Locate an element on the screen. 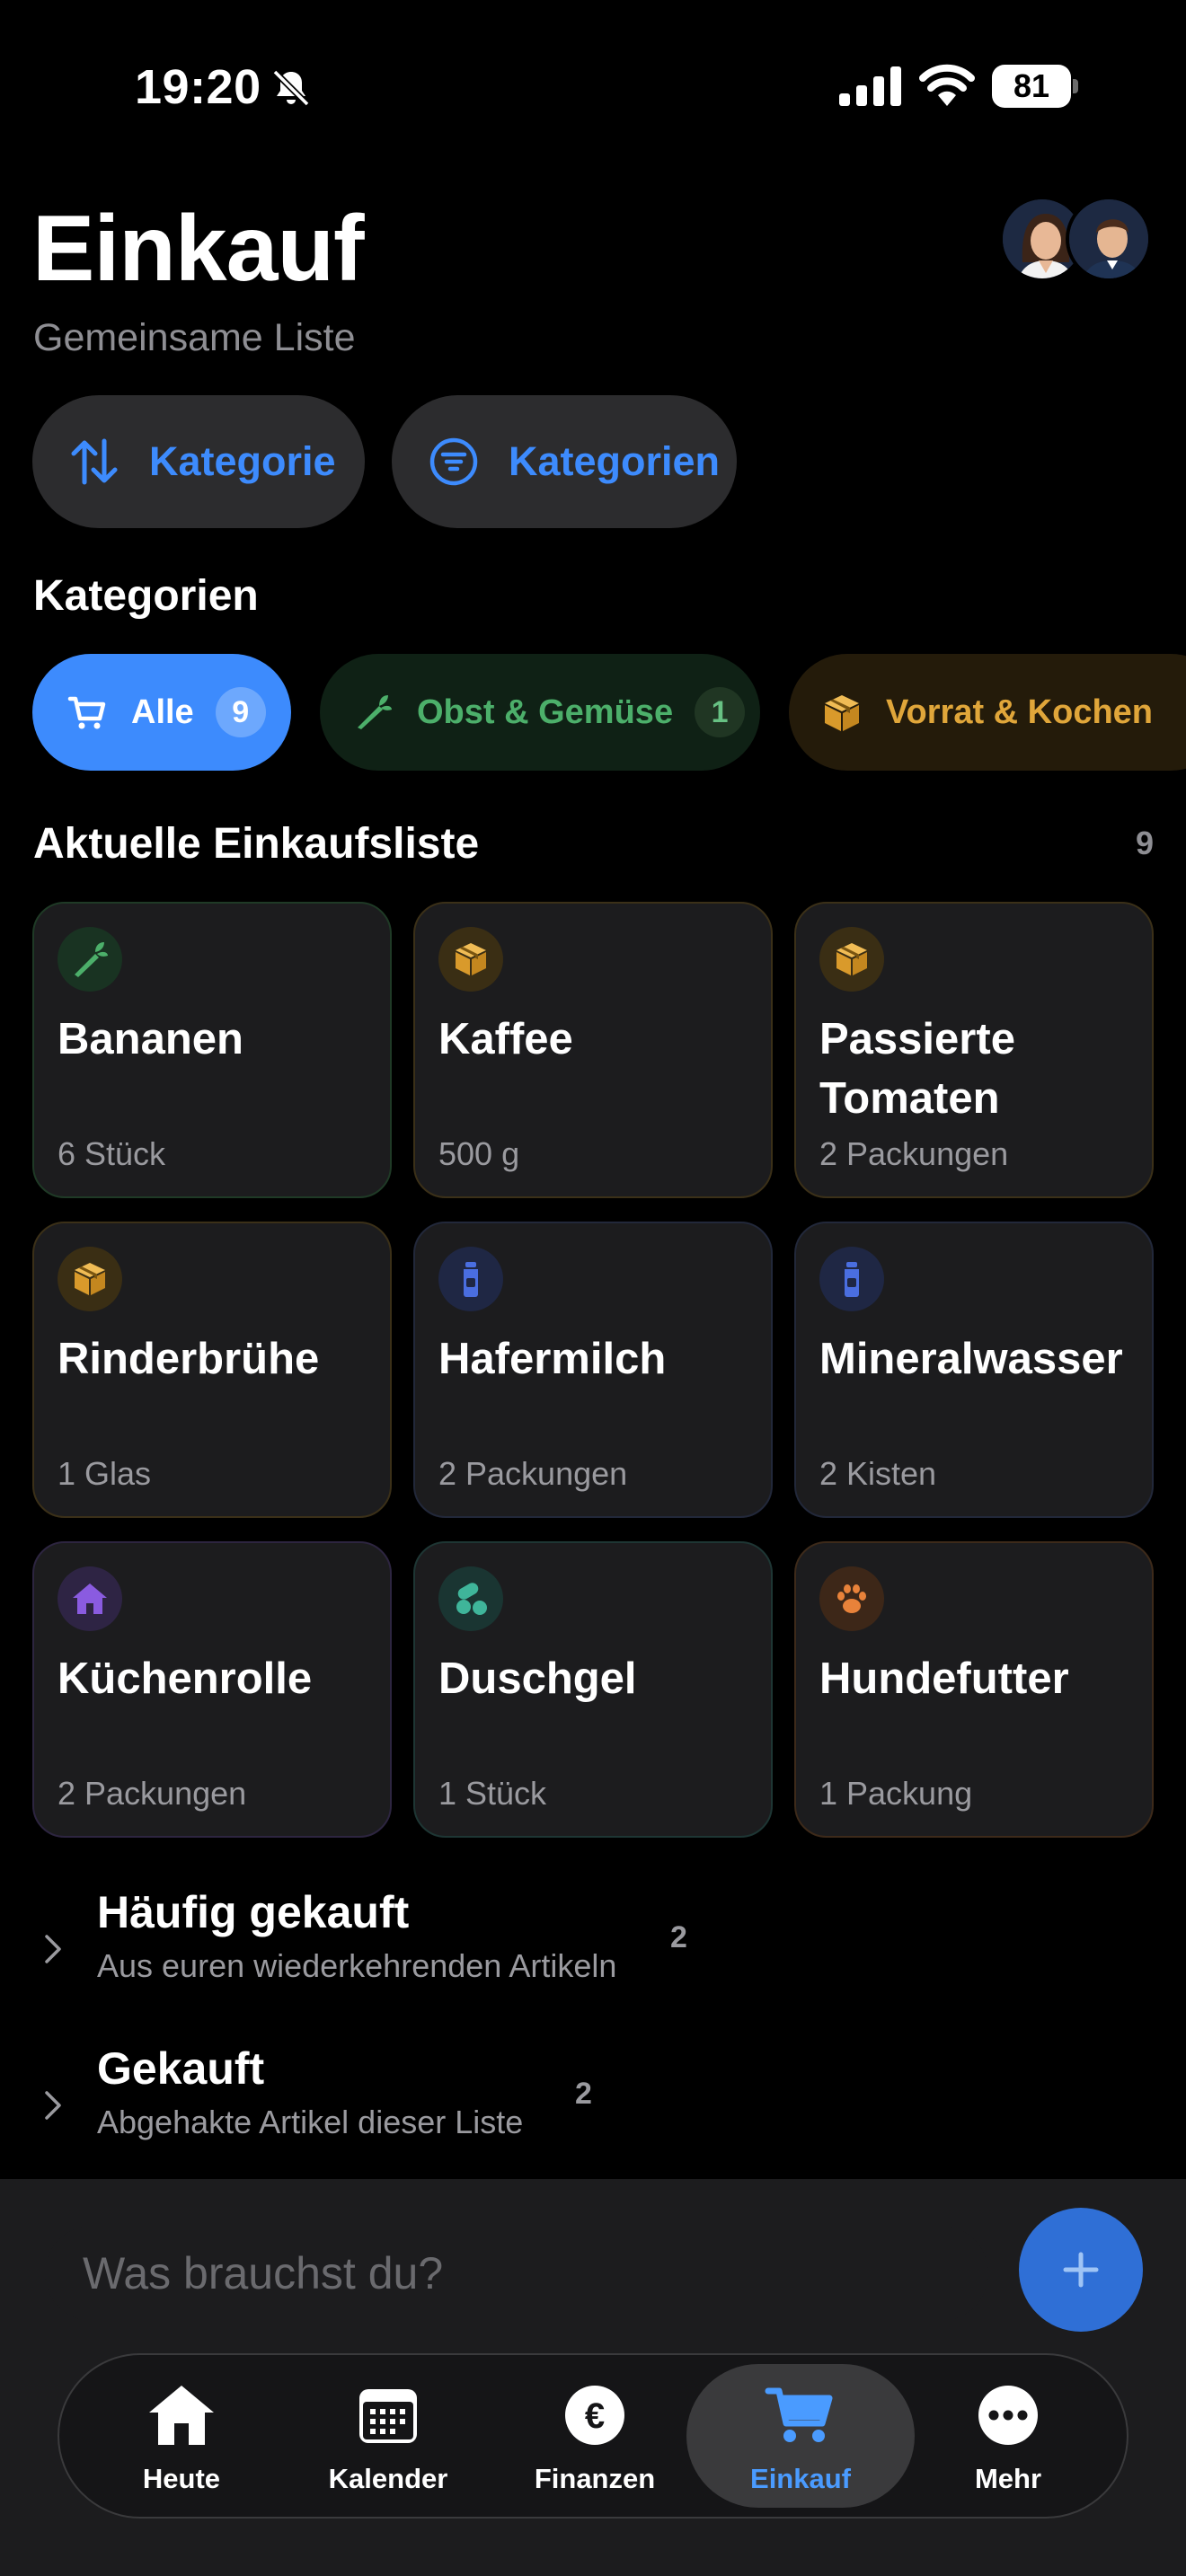  category-chip-all: Alle 9 is located at coordinates (161, 712).